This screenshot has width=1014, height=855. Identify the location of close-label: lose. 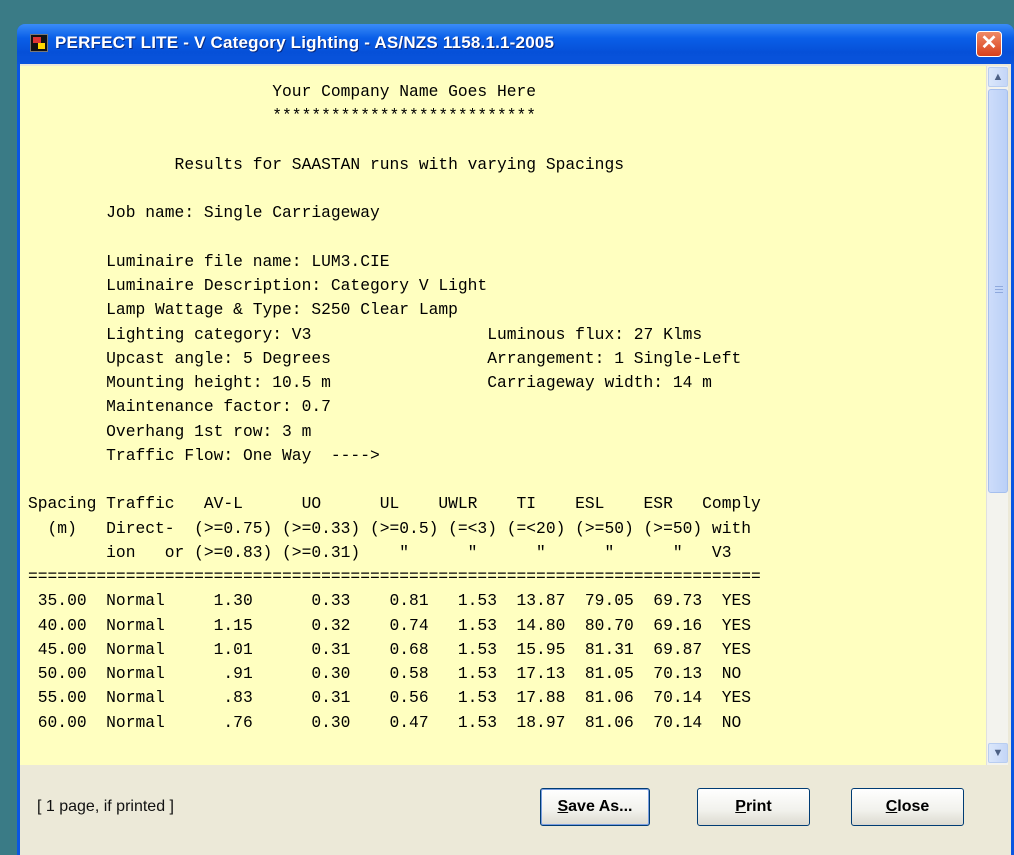
(913, 806).